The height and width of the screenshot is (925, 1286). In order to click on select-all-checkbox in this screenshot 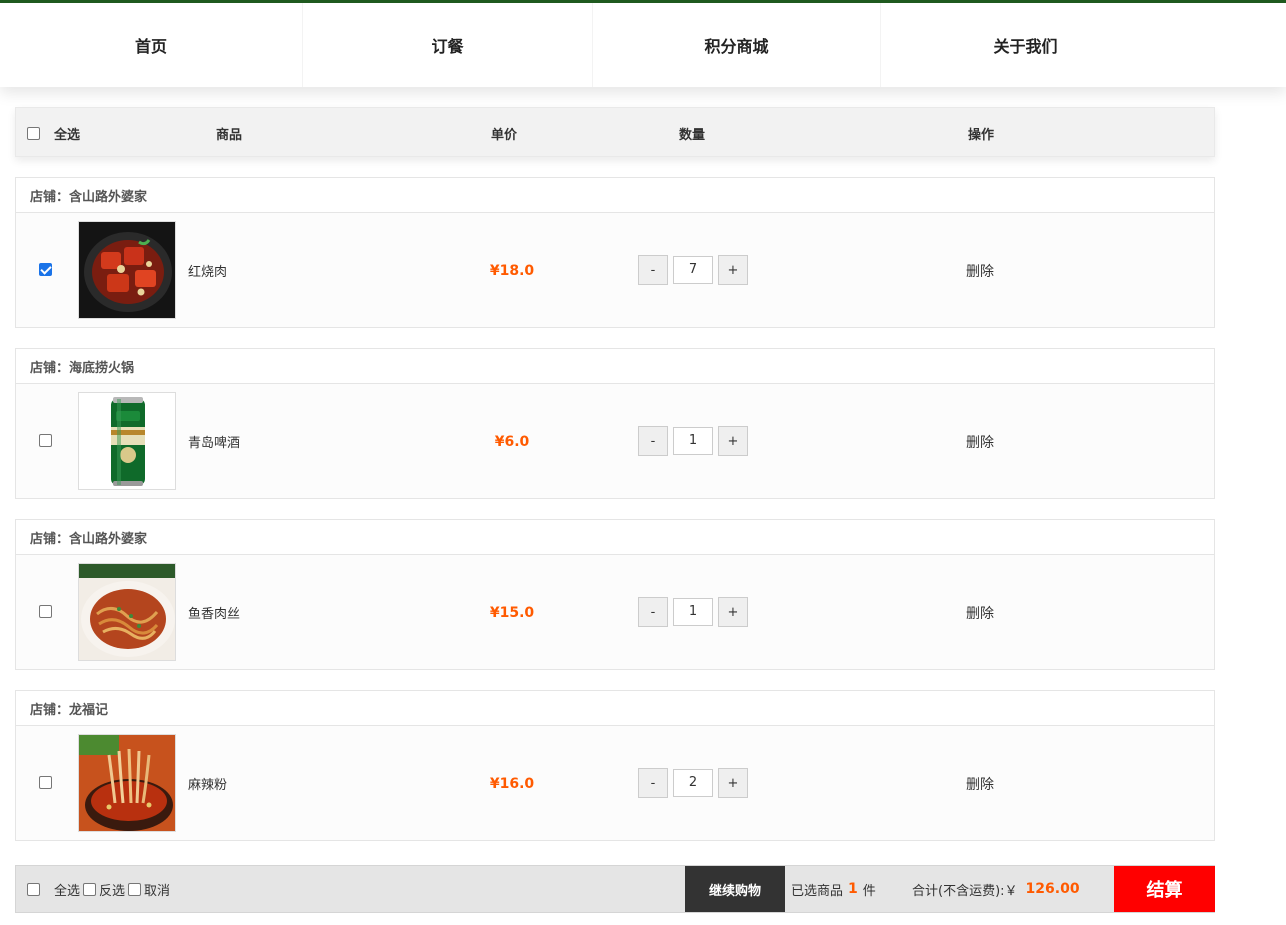, I will do `click(33, 133)`.